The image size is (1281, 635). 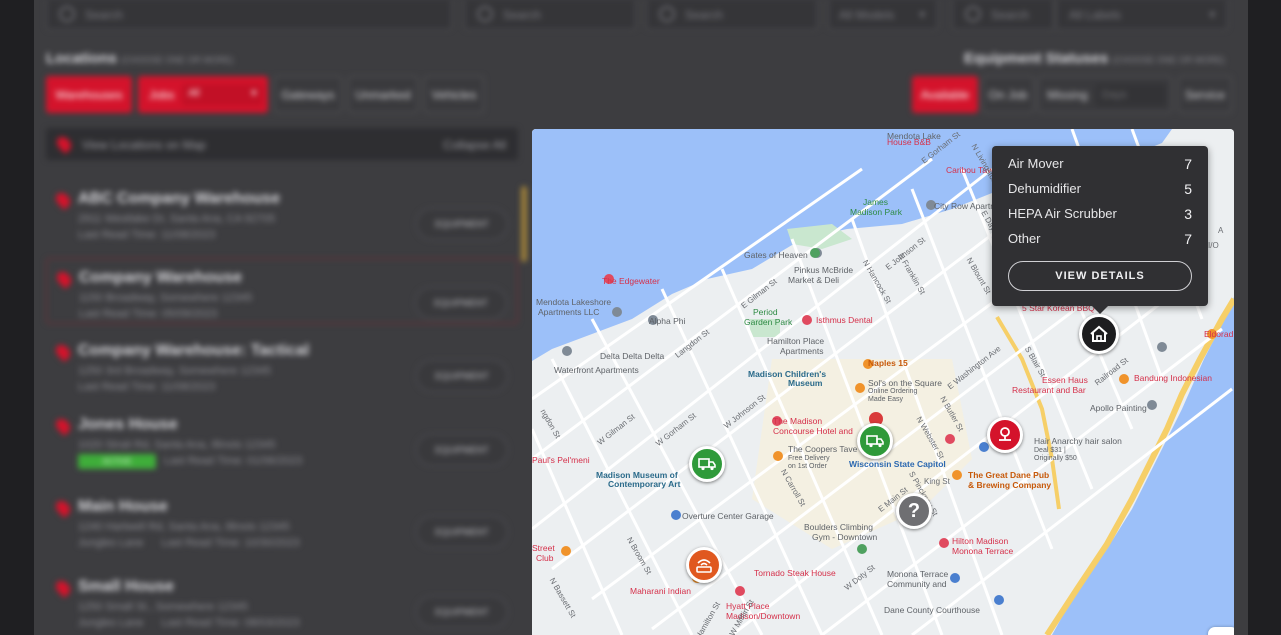 What do you see at coordinates (932, 610) in the screenshot?
I see `map-label: Dane County Courthouse` at bounding box center [932, 610].